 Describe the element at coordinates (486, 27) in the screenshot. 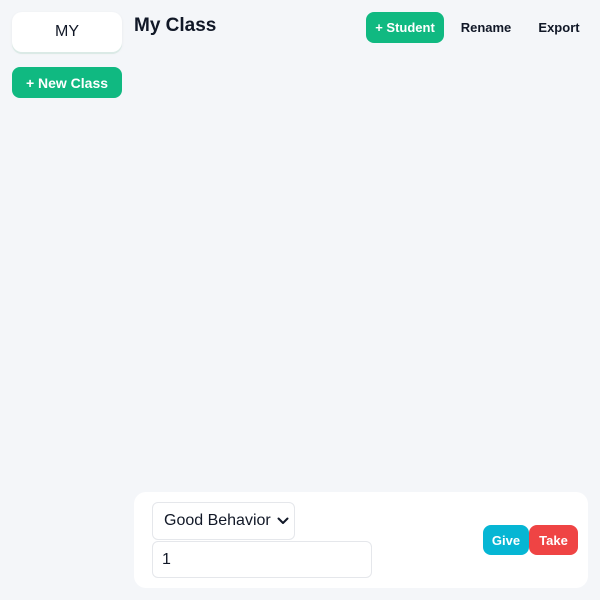

I see `rename-button: Rename` at that location.